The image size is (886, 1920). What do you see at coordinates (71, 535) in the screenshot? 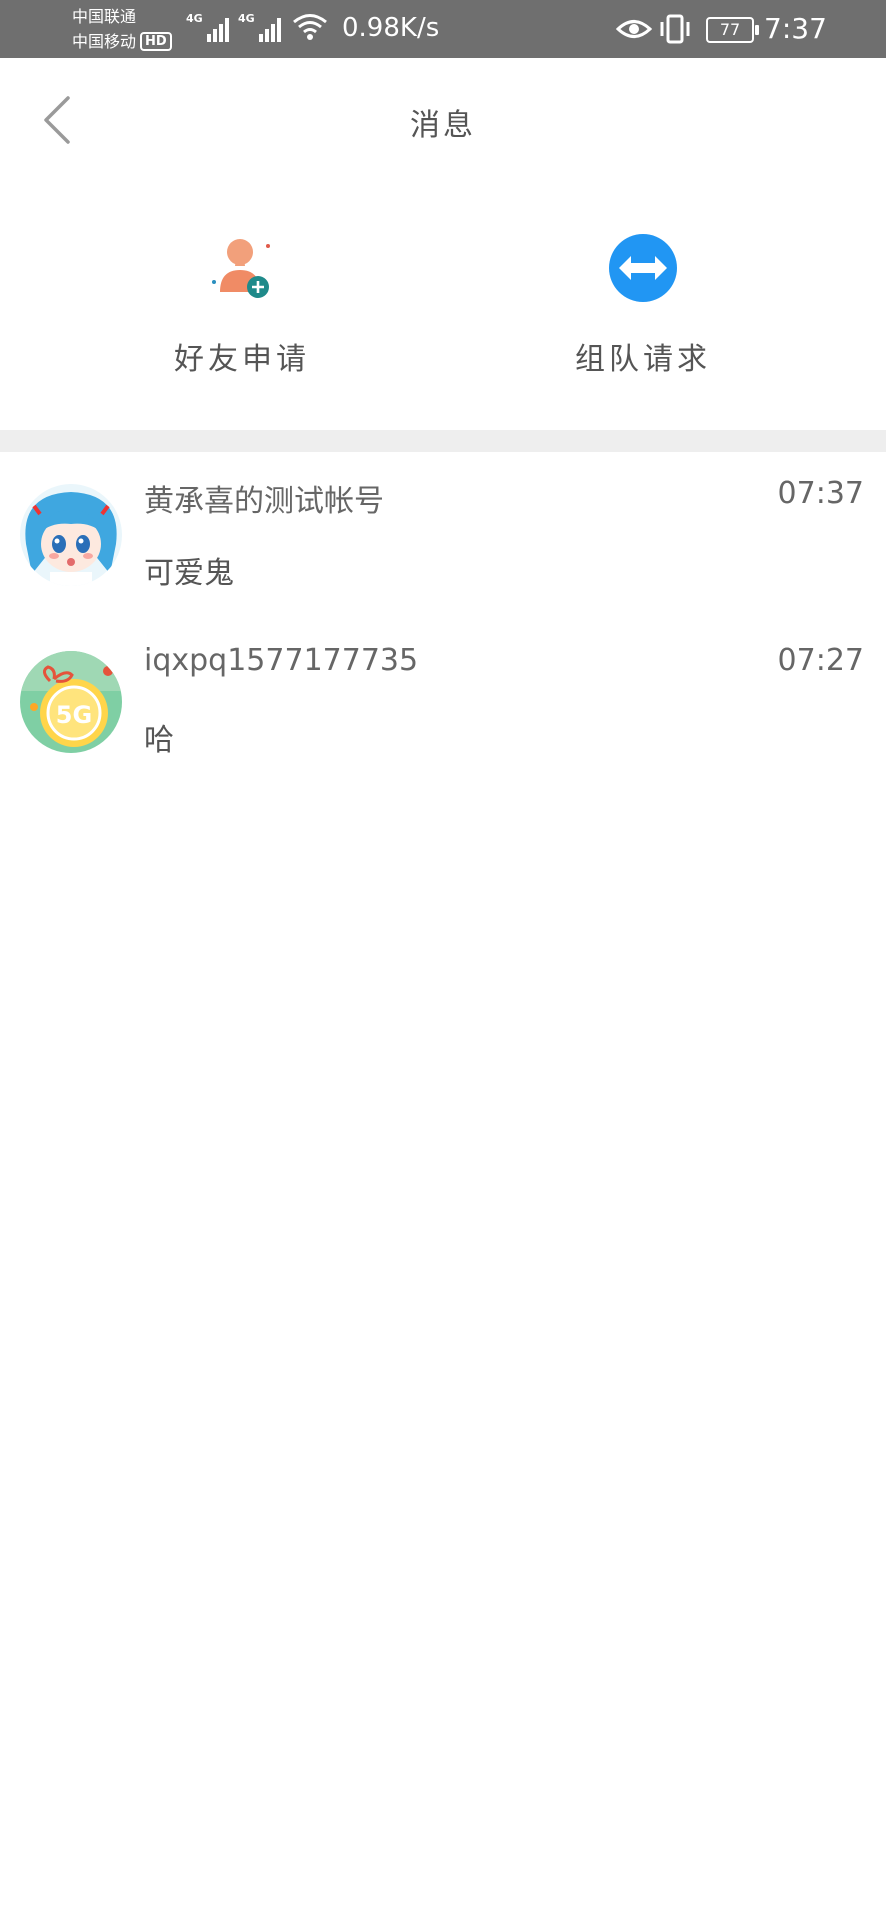
I see `anime-girl-avatar` at bounding box center [71, 535].